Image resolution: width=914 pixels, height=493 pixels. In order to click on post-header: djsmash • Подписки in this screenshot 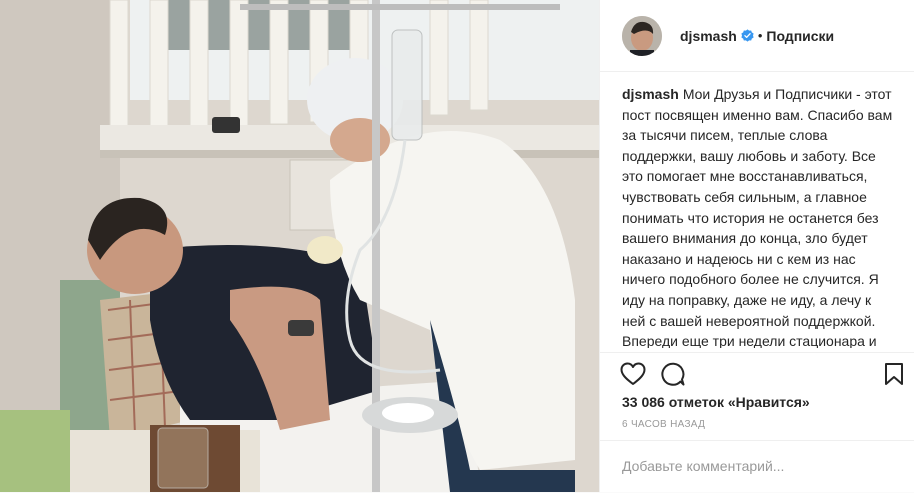, I will do `click(757, 36)`.